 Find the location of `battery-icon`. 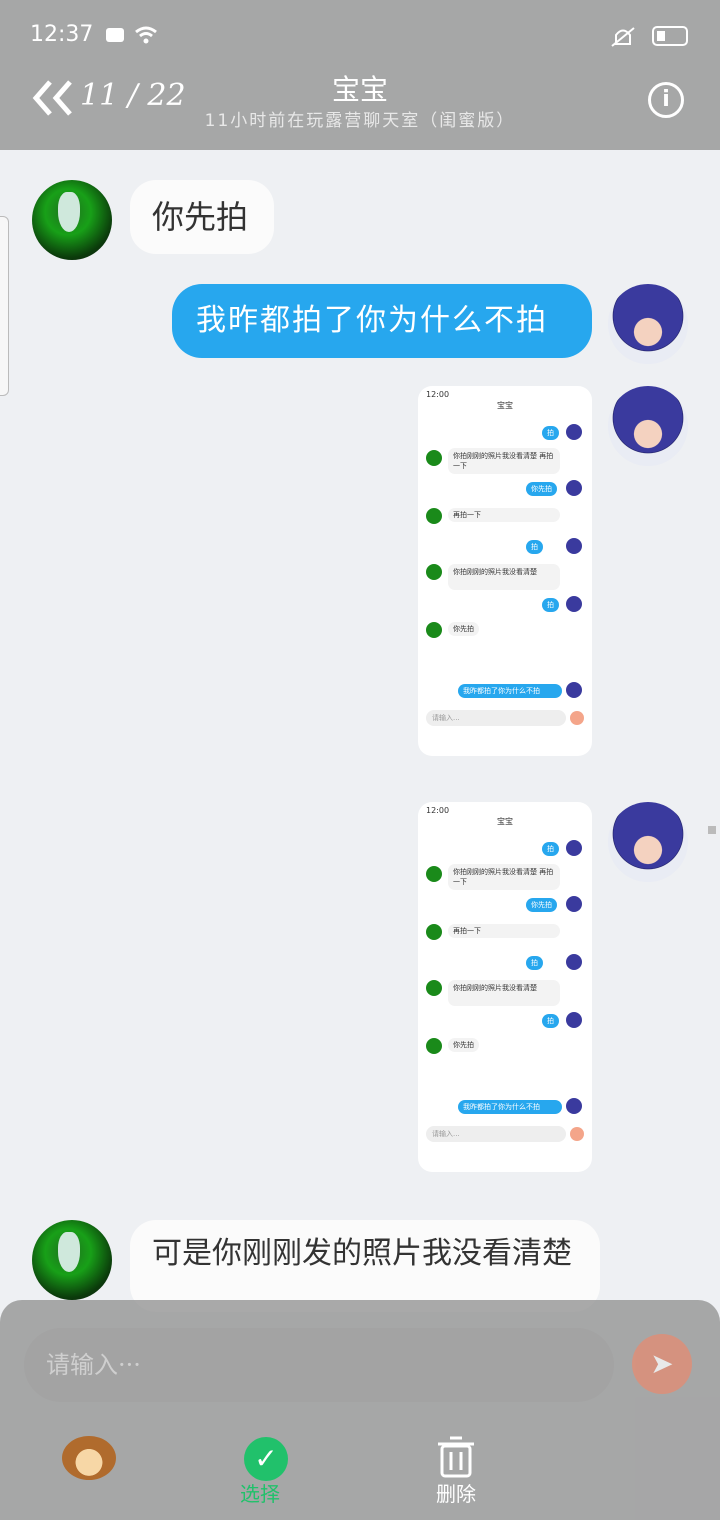

battery-icon is located at coordinates (670, 36).